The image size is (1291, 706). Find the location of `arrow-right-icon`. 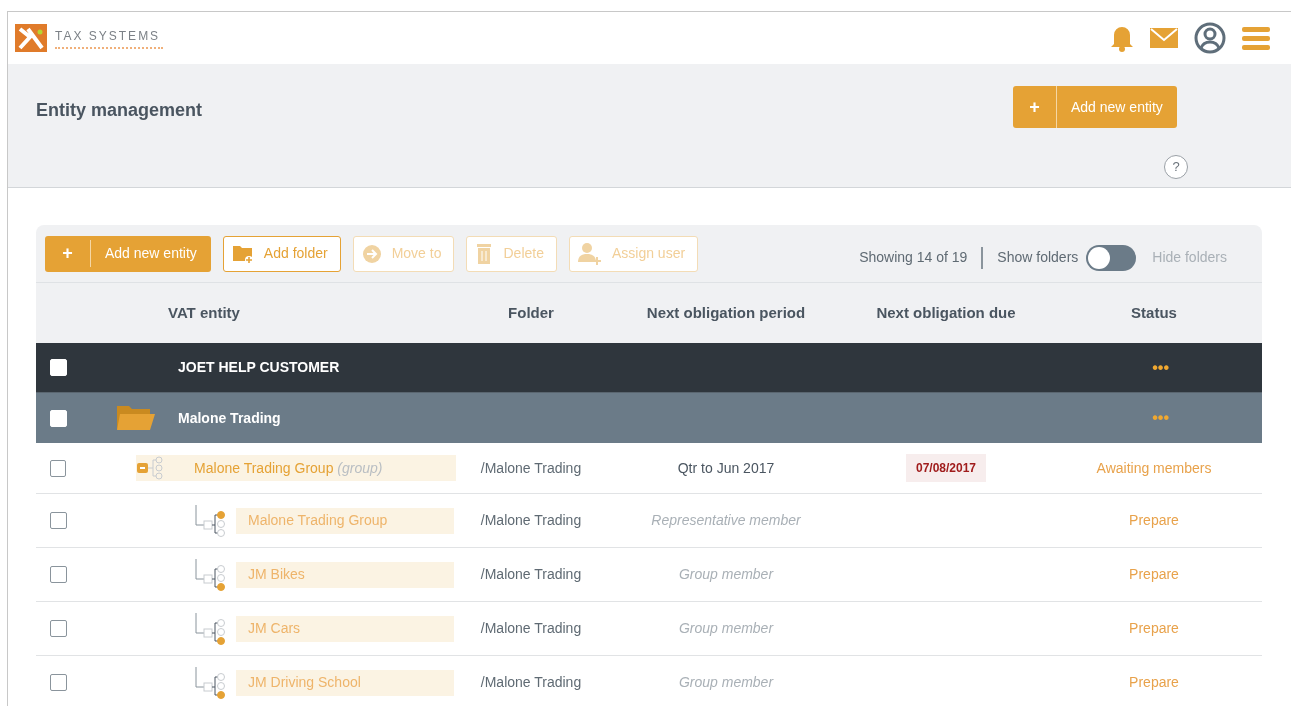

arrow-right-icon is located at coordinates (371, 253).